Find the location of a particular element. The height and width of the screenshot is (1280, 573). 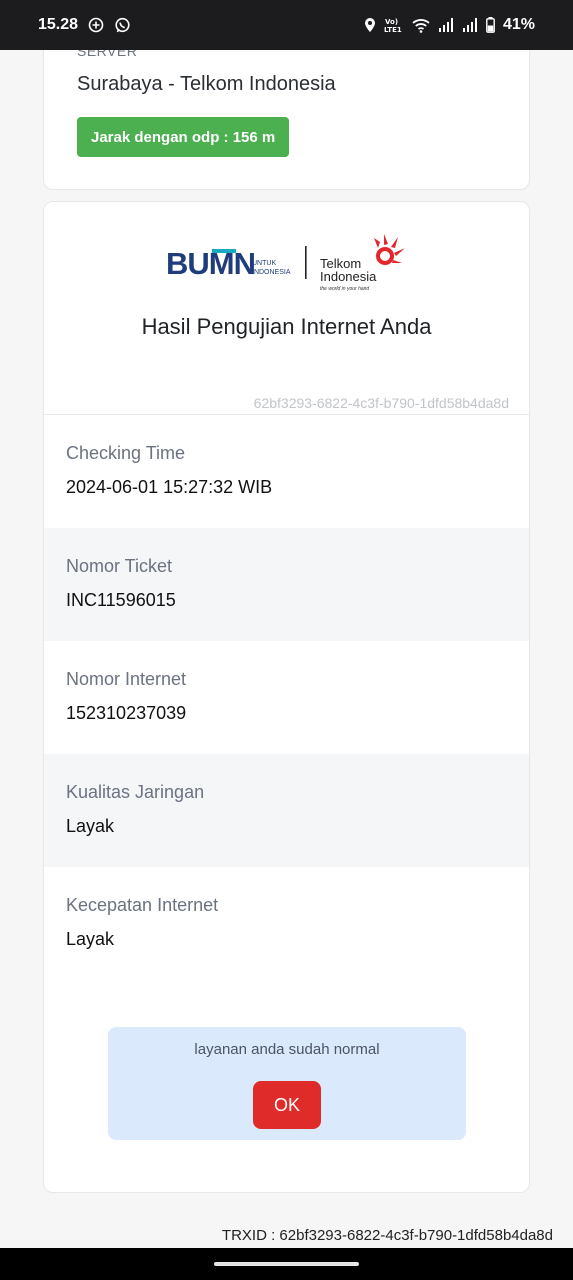

bumn-logo-sub2: INDONESIA is located at coordinates (271, 272).